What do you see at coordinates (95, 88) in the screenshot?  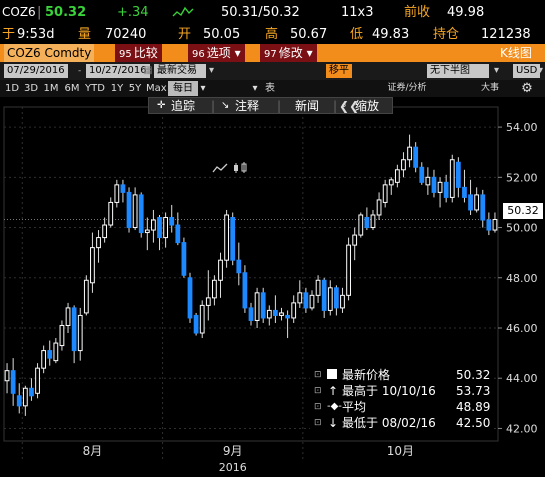 I see `range-button: YTD` at bounding box center [95, 88].